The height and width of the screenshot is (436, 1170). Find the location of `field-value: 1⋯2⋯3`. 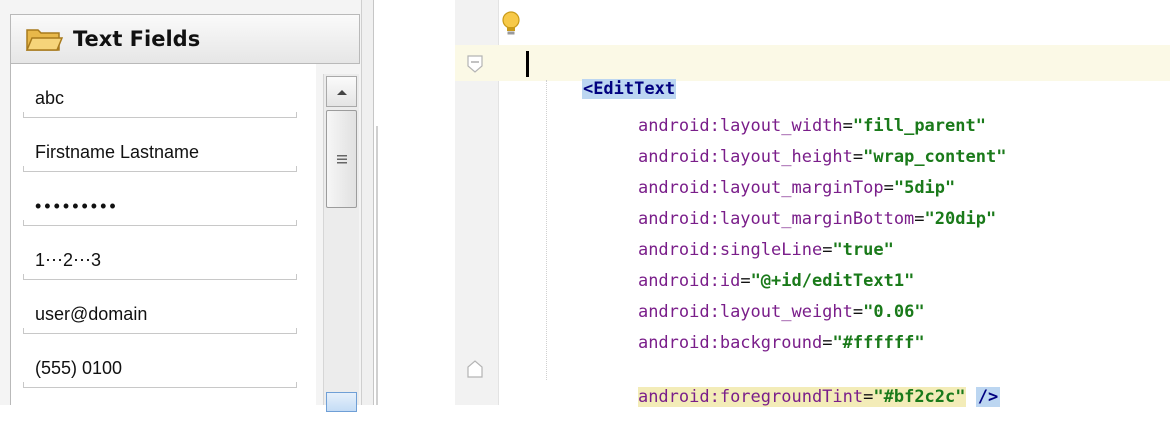

field-value: 1⋯2⋯3 is located at coordinates (68, 260).